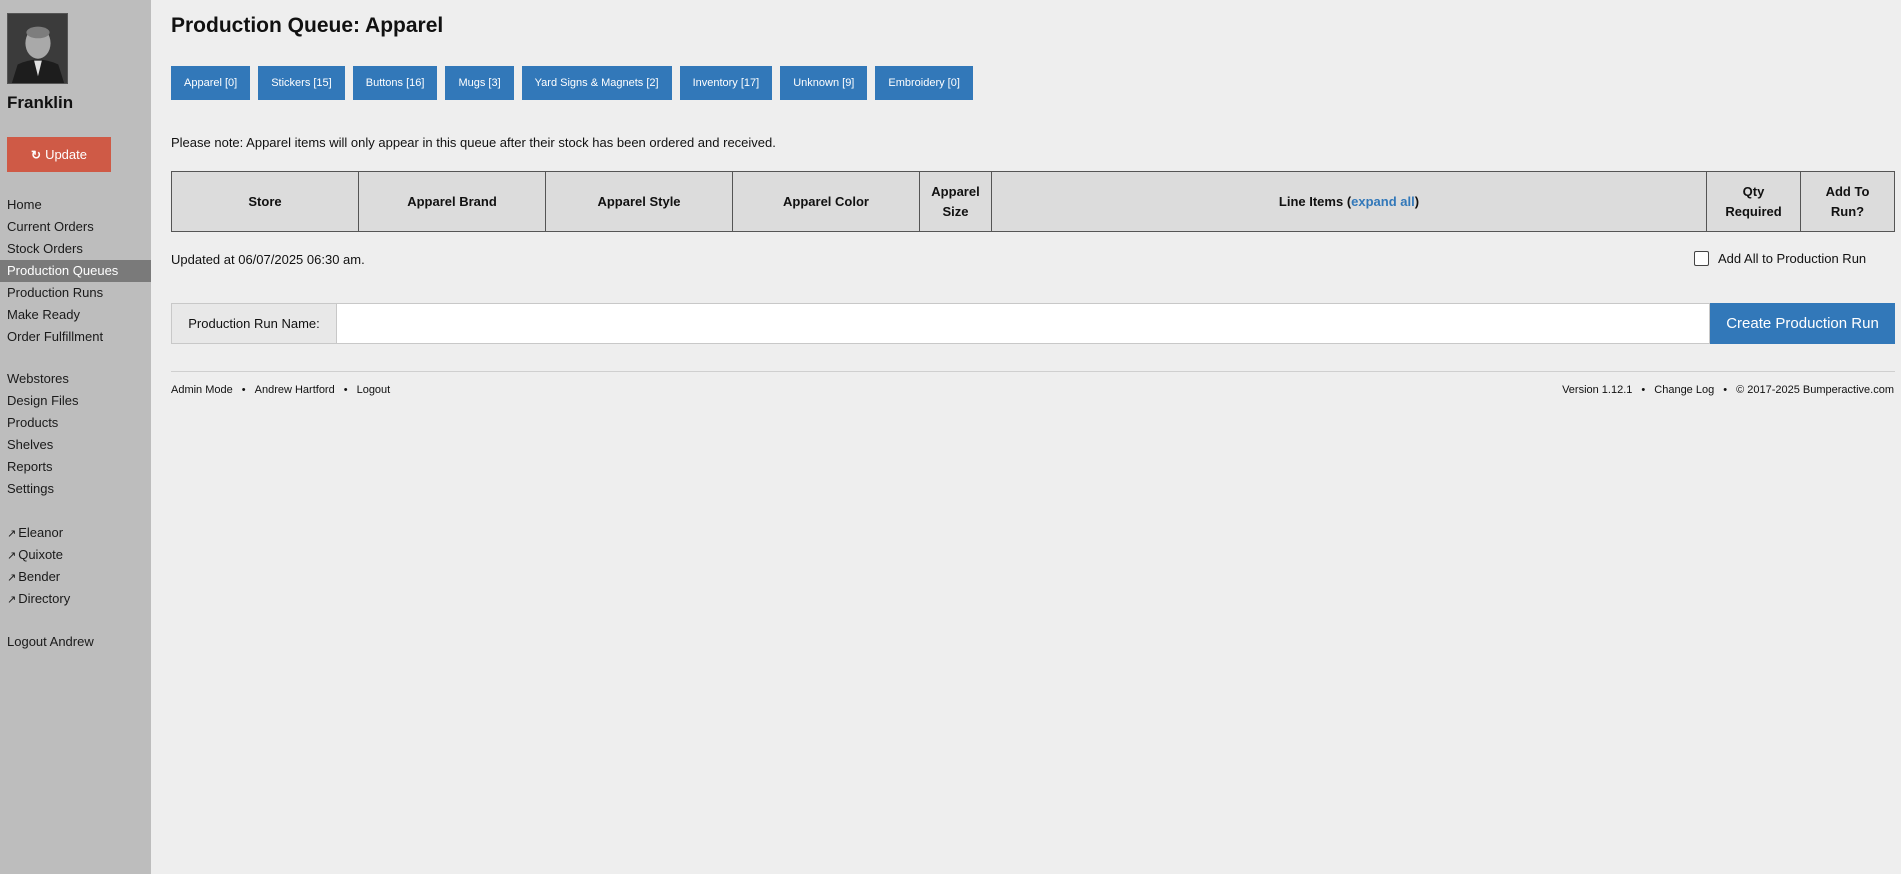 The width and height of the screenshot is (1901, 874). Describe the element at coordinates (955, 211) in the screenshot. I see `column-header-label: Size` at that location.